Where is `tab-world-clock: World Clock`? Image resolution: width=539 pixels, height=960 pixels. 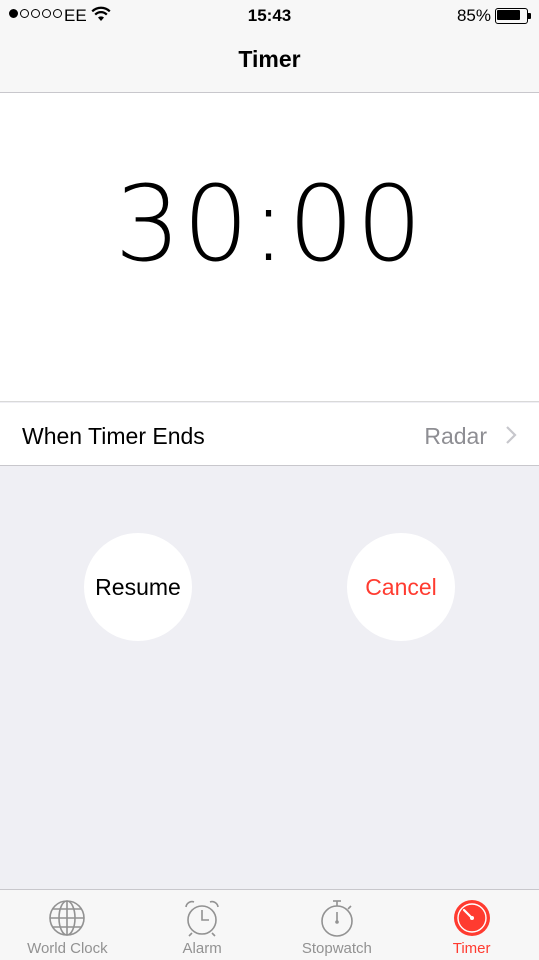 tab-world-clock: World Clock is located at coordinates (67, 925).